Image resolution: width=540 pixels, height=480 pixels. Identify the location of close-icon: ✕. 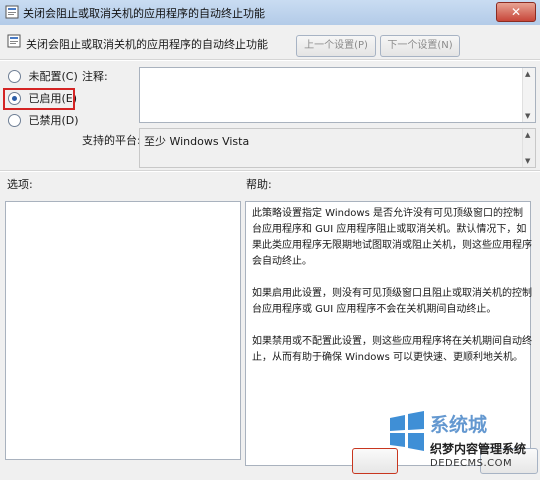
(516, 12).